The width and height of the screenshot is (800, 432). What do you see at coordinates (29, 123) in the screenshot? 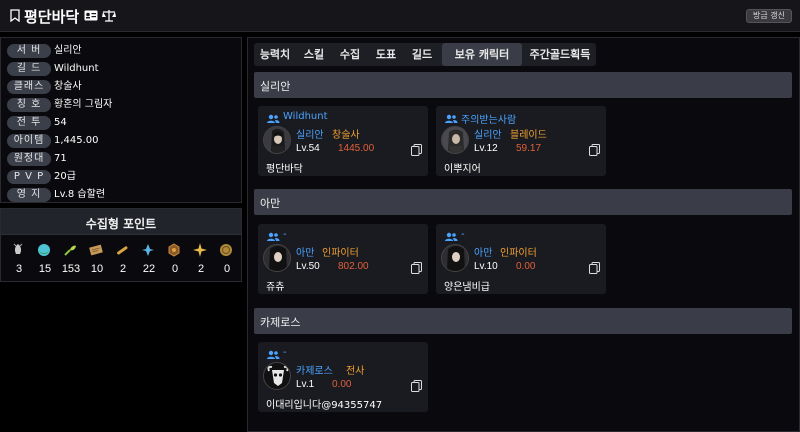
I see `info-label: 전 투` at bounding box center [29, 123].